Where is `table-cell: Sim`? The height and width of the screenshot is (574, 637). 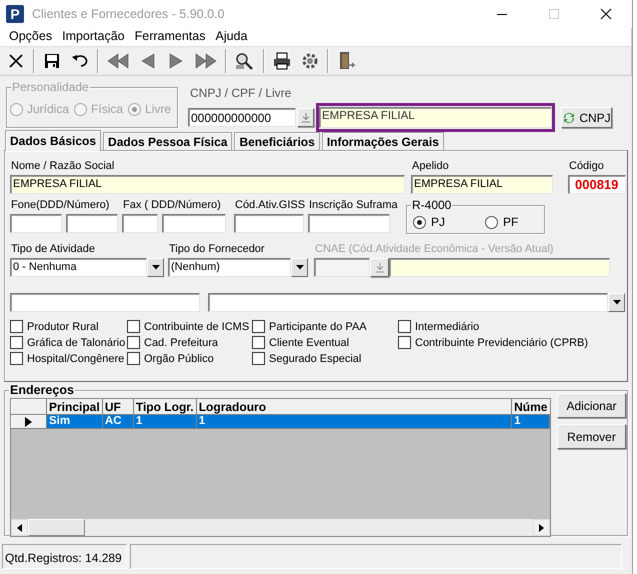
table-cell: Sim is located at coordinates (75, 422).